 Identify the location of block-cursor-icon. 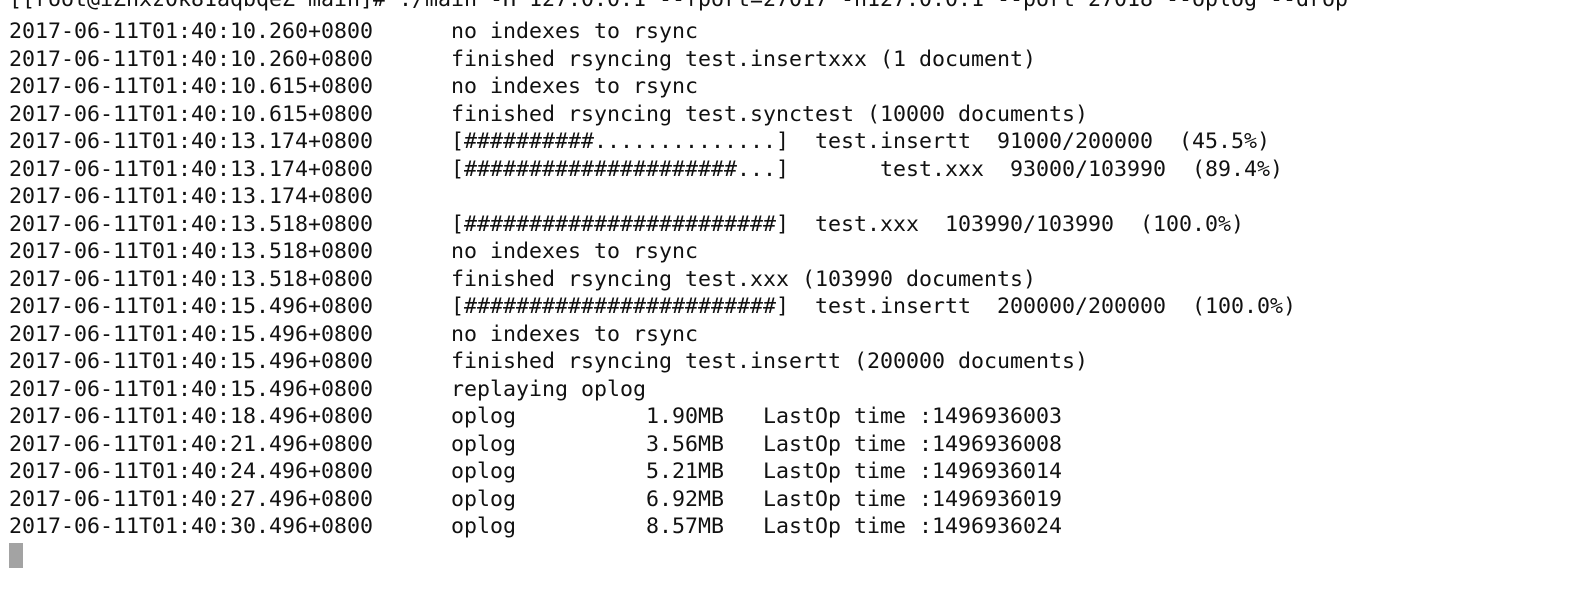
(16, 555).